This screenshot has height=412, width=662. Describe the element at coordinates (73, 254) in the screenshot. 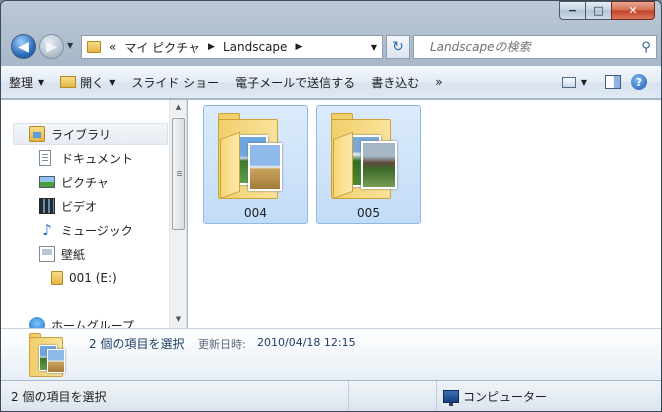

I see `sidebar-item-label: 壁紙` at that location.